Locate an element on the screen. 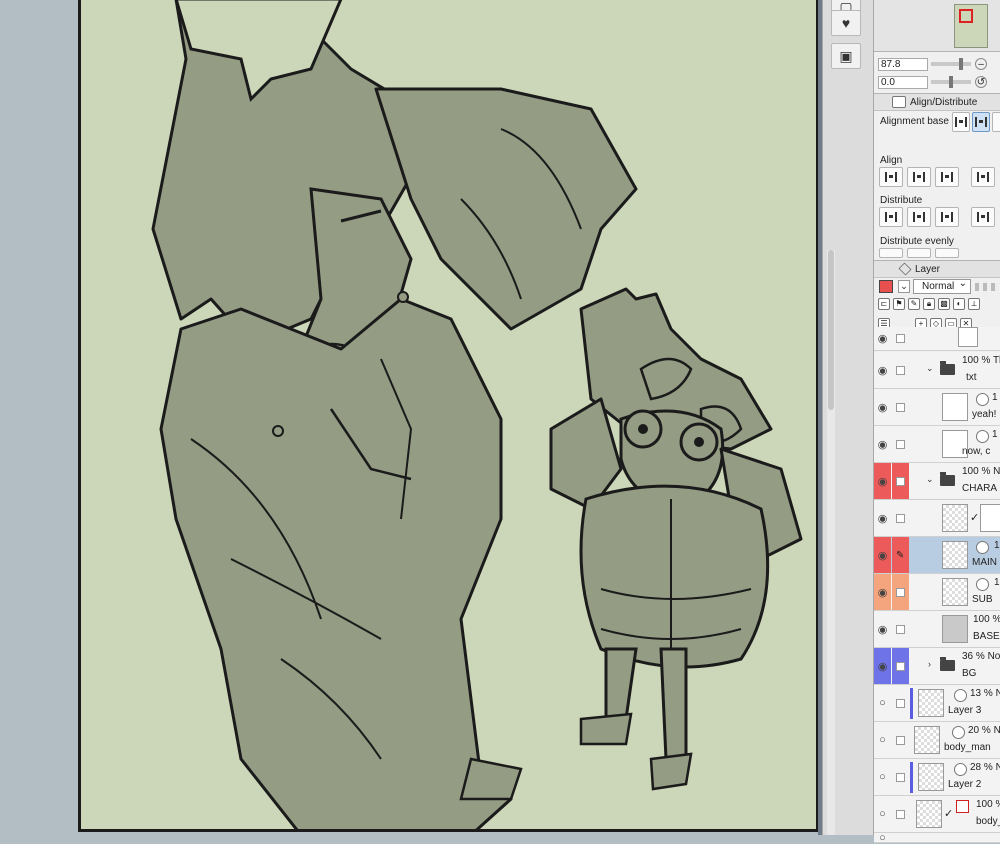 Image resolution: width=1000 pixels, height=844 pixels. lock-transparency-icon: ▩ is located at coordinates (944, 304).